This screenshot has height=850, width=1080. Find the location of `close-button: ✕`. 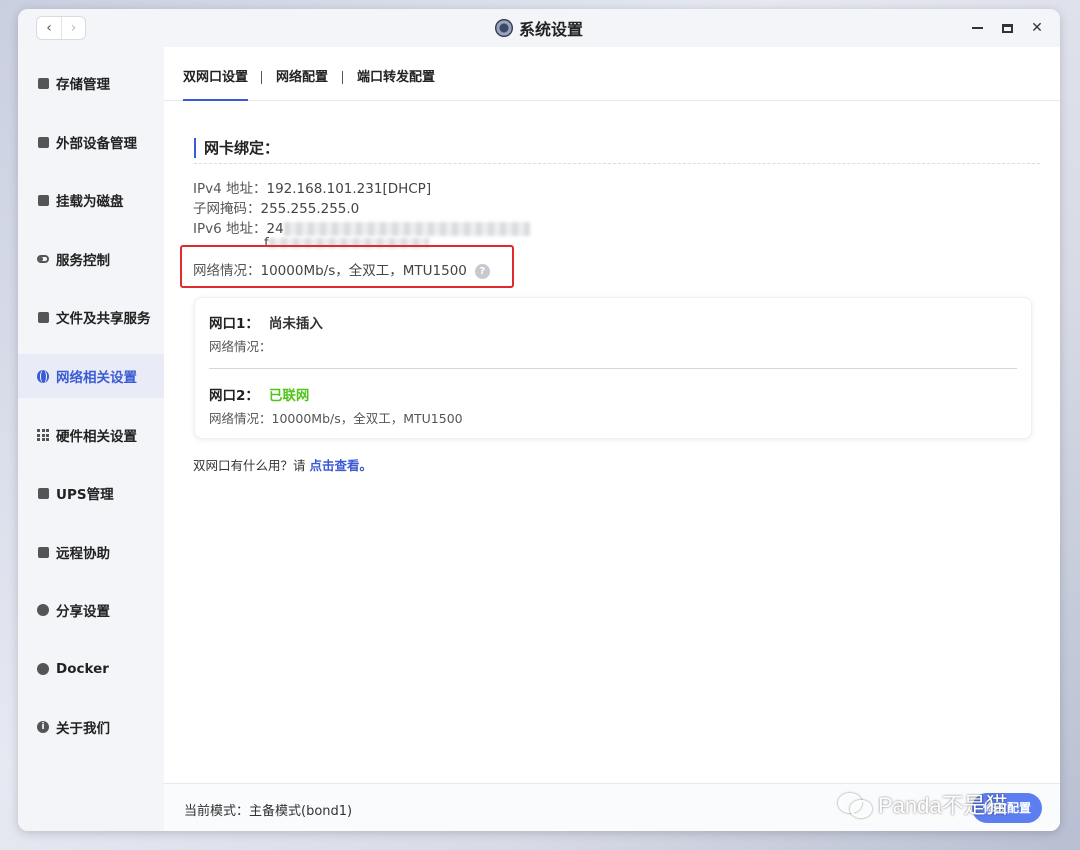

close-button: ✕ is located at coordinates (1037, 28).